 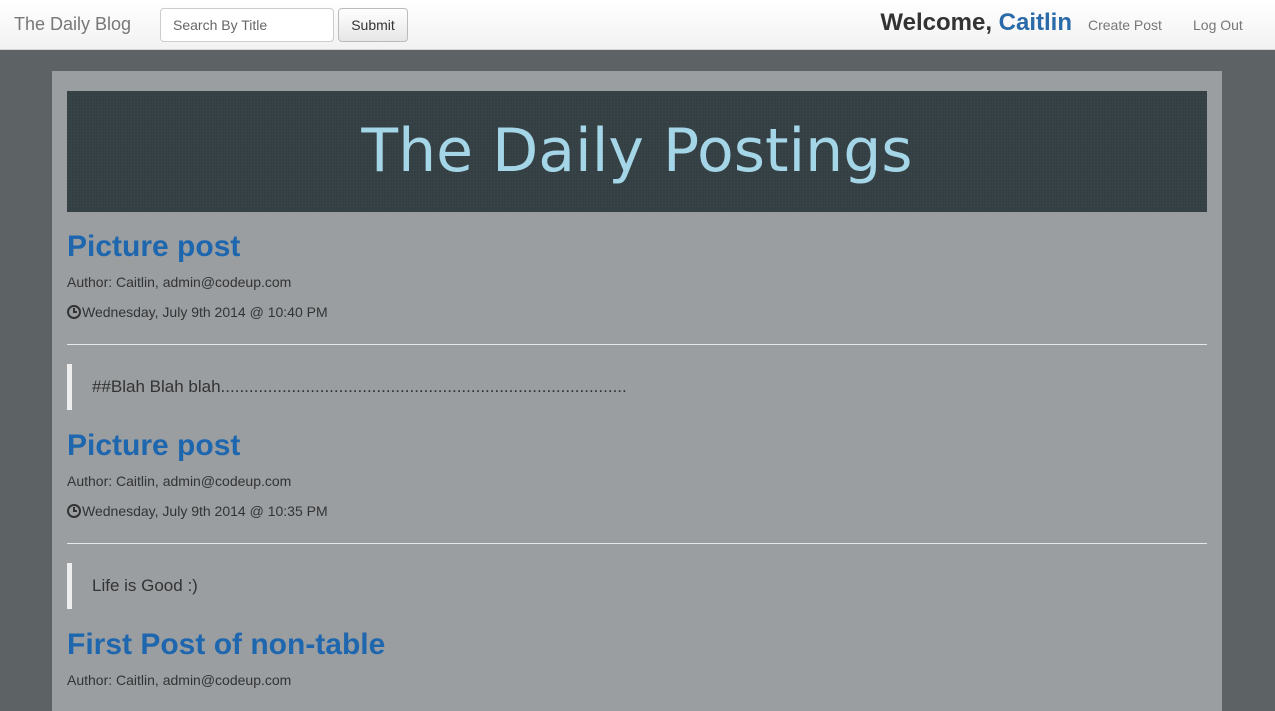 I want to click on welcome-message: Welcome, Caitlin, so click(x=976, y=23).